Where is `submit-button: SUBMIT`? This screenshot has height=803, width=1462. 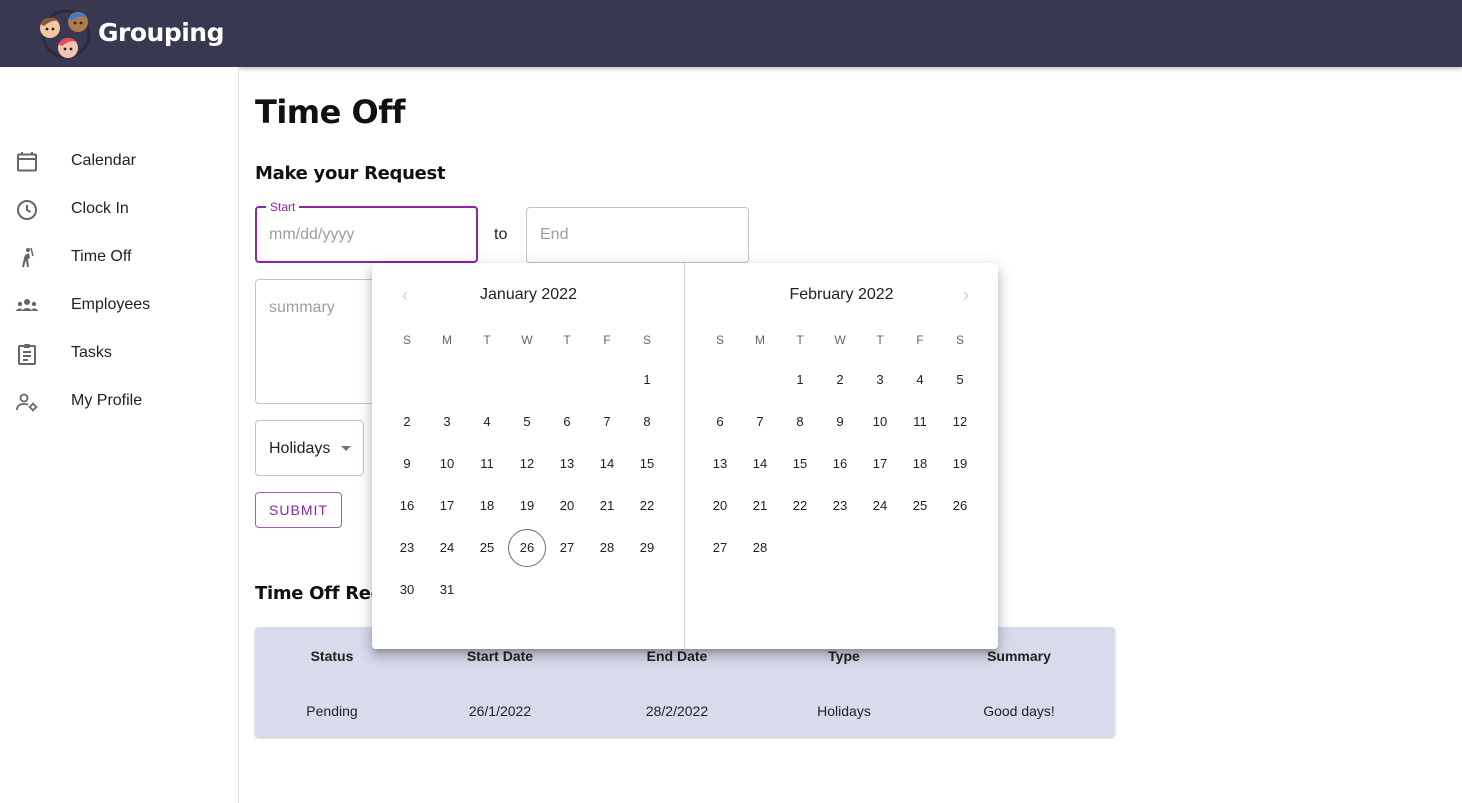 submit-button: SUBMIT is located at coordinates (298, 510).